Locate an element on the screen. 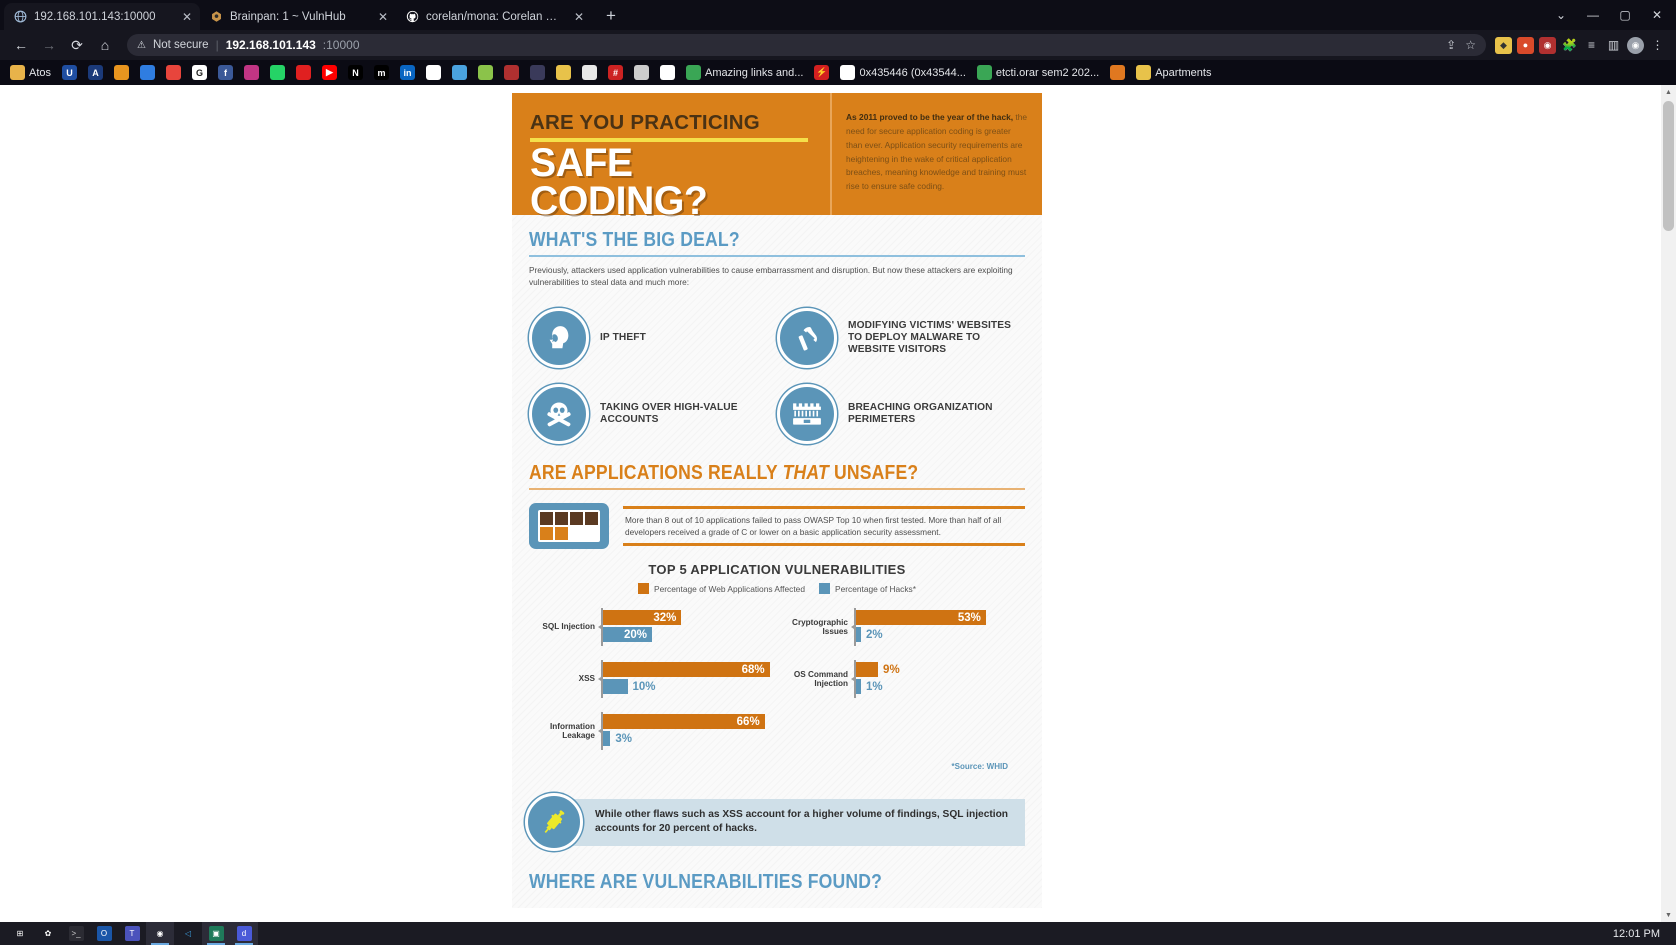  tab-1: Brainpan: 1 ~ VulnHub ✕ is located at coordinates (298, 16).